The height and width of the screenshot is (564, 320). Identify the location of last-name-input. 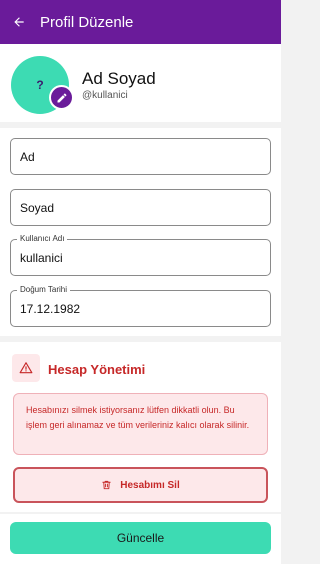
(140, 207).